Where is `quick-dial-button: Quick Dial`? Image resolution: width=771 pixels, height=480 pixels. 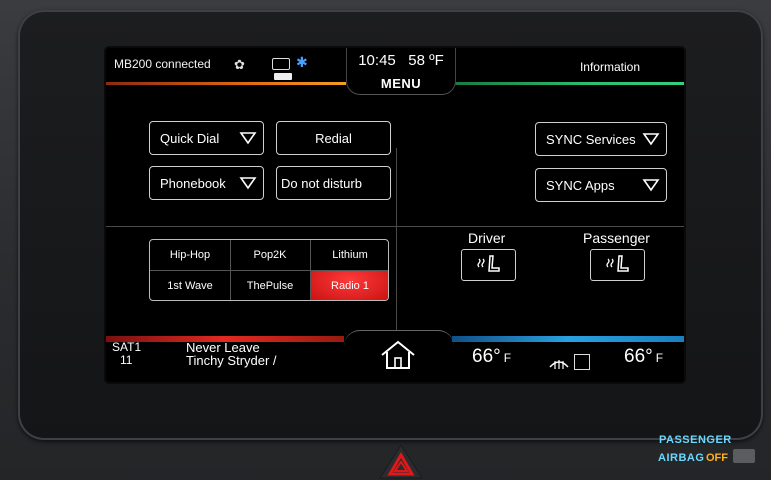 quick-dial-button: Quick Dial is located at coordinates (206, 138).